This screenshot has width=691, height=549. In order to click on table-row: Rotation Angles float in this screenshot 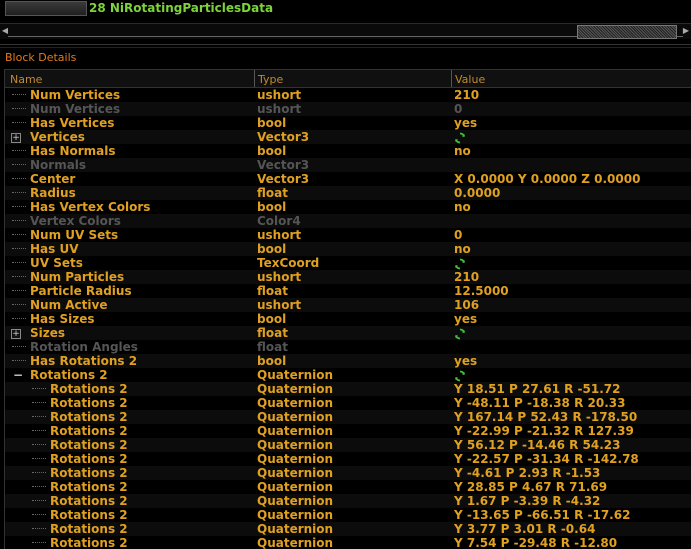, I will do `click(348, 347)`.